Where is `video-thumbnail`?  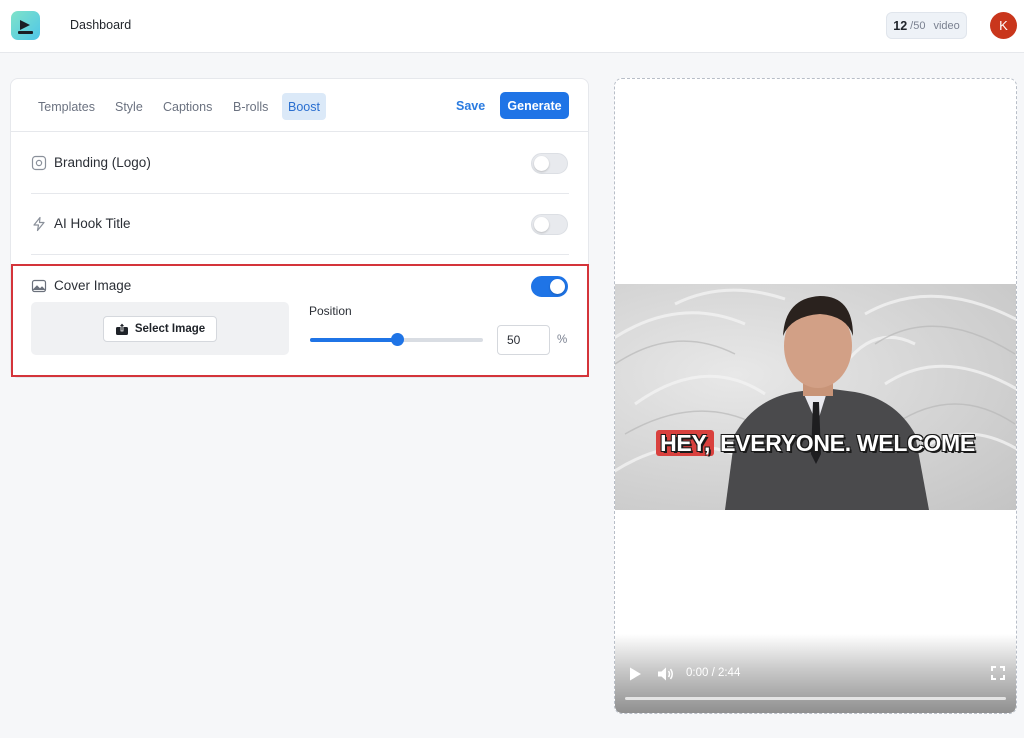 video-thumbnail is located at coordinates (815, 399).